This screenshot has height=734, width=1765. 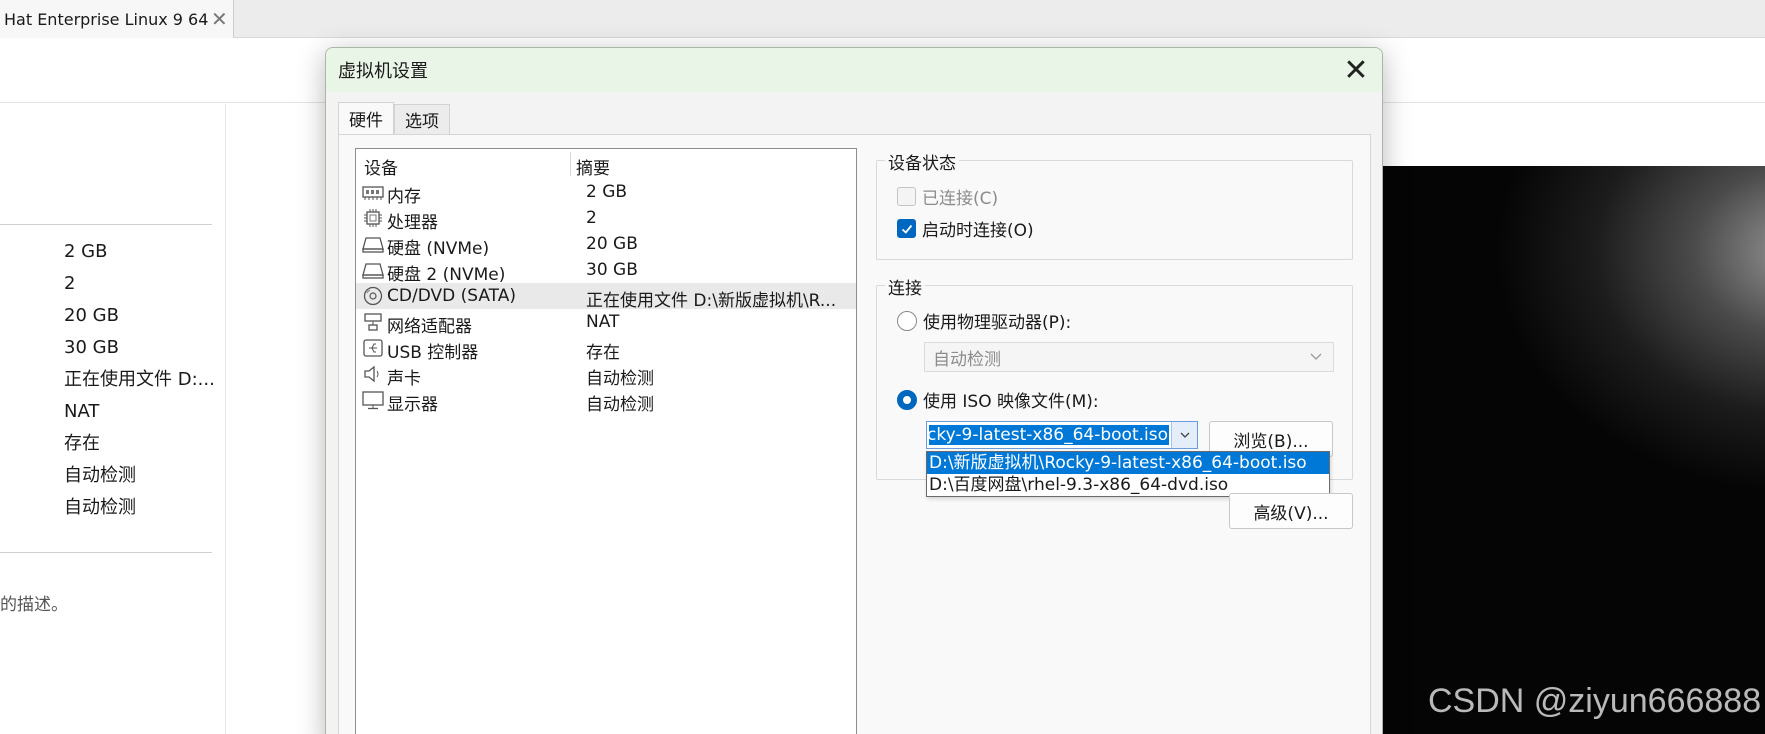 I want to click on physical-drive-select: 自动检测, so click(x=1129, y=357).